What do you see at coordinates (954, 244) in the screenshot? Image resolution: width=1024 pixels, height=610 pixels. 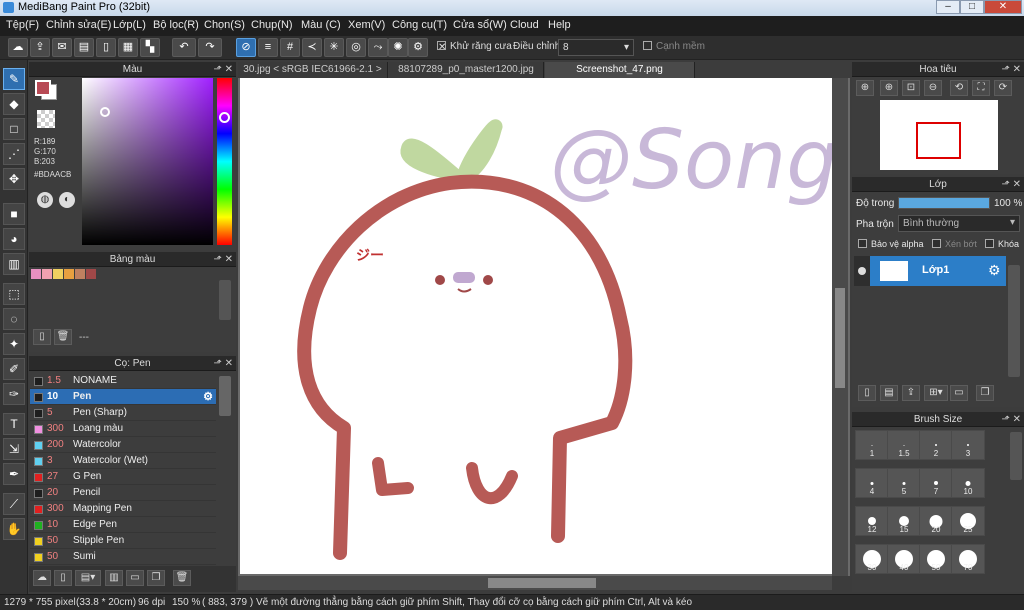 I see `clip-toggle: Xén bớt` at bounding box center [954, 244].